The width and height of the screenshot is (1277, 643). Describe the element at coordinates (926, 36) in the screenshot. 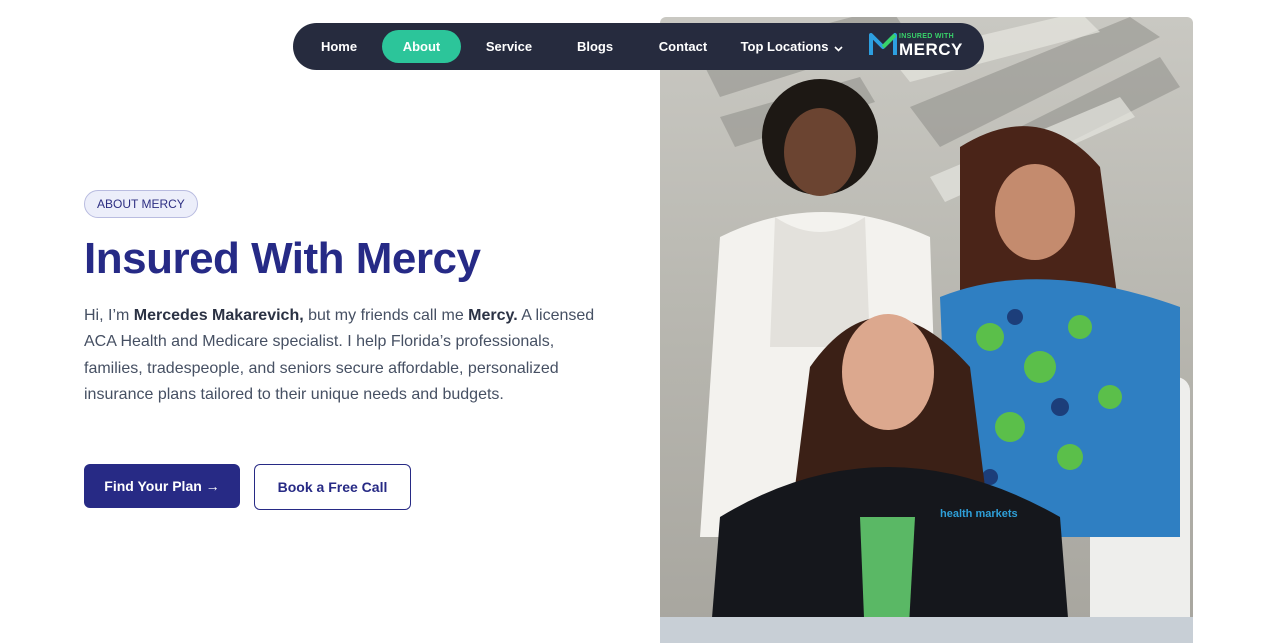

I see `logo-top-text: INSURED WITH` at that location.